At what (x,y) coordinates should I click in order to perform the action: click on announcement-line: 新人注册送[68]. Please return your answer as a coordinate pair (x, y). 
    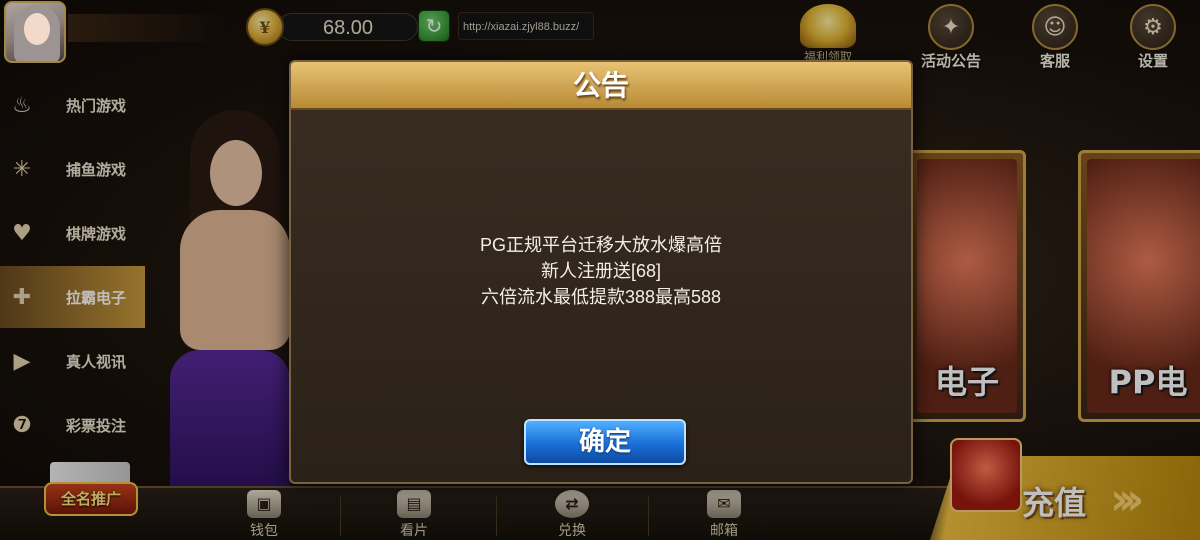
    Looking at the image, I should click on (601, 271).